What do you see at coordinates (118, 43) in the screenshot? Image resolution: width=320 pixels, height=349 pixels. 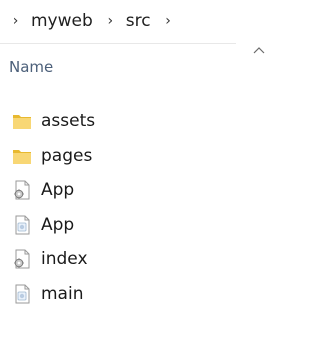 I see `breadcrumb-divider` at bounding box center [118, 43].